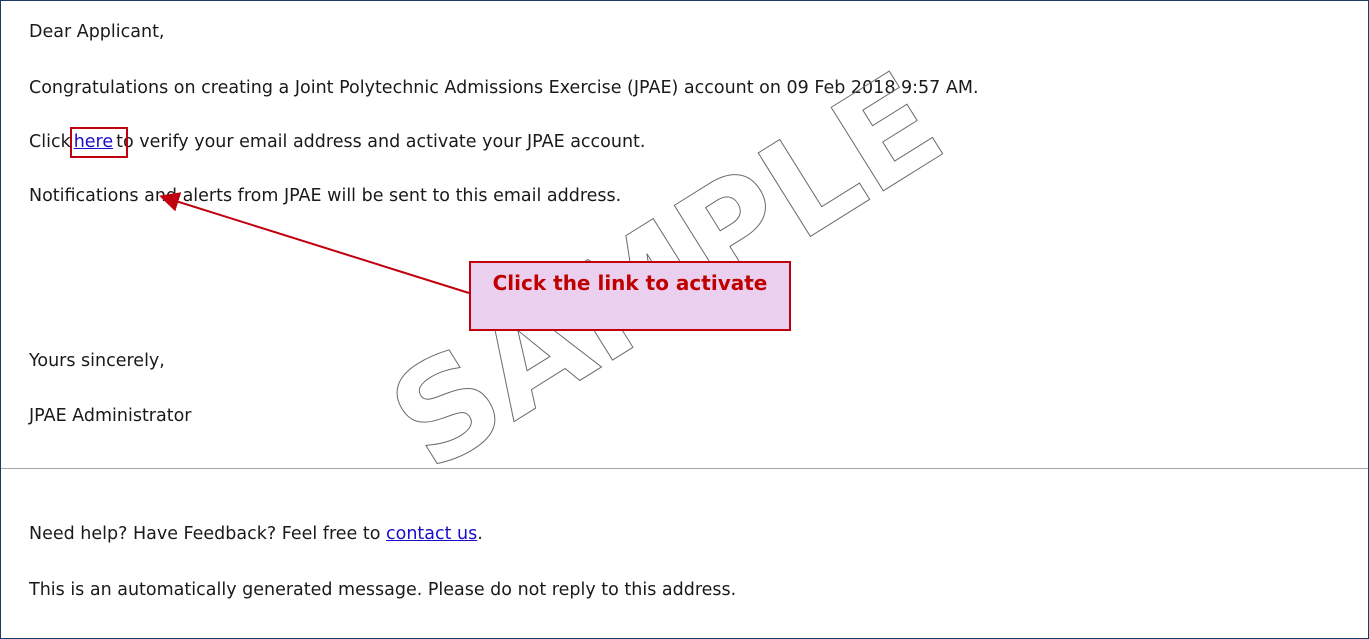 The height and width of the screenshot is (639, 1369). What do you see at coordinates (97, 32) in the screenshot?
I see `greeting-text: Dear Applicant,` at bounding box center [97, 32].